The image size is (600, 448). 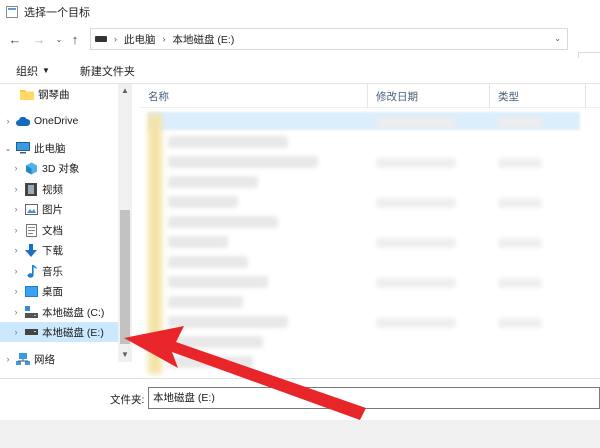 I want to click on nav-item-videos: › 视频, so click(x=59, y=189).